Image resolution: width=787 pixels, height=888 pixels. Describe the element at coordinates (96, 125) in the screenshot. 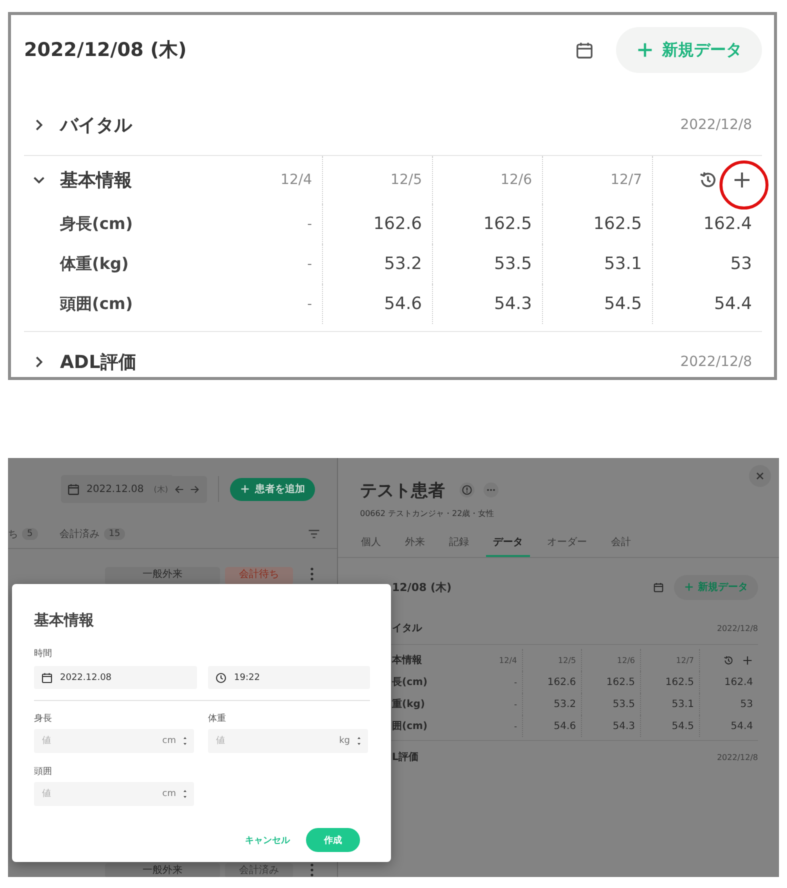

I see `section-title: バイタル` at that location.